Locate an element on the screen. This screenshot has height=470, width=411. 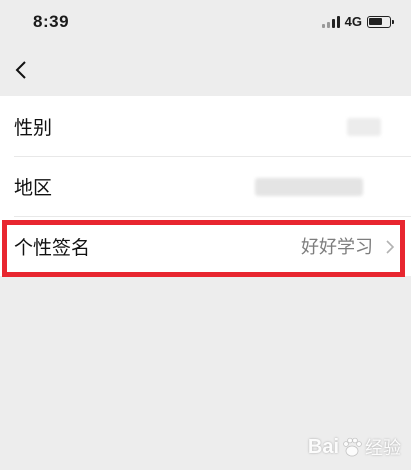
row-gender: 性别 is located at coordinates (205, 126).